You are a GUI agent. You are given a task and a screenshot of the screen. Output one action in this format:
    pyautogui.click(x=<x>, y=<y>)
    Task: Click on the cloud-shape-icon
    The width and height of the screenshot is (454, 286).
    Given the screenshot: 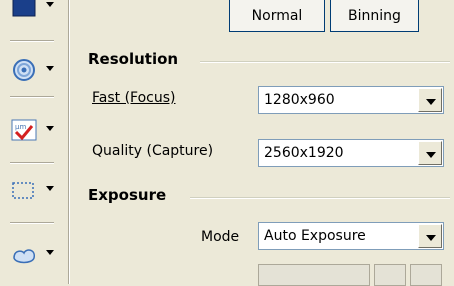 What is the action you would take?
    pyautogui.click(x=24, y=256)
    